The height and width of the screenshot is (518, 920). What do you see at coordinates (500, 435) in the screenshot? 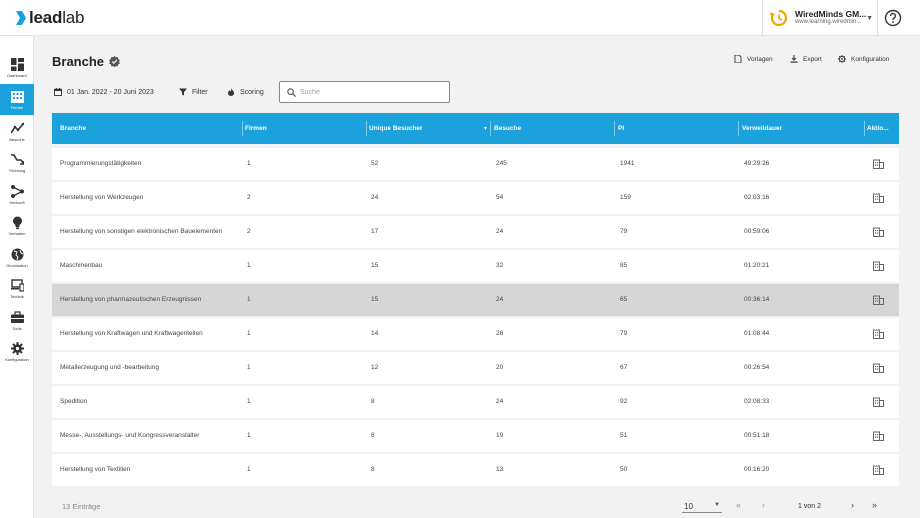
I see `cell-besuche: 19` at bounding box center [500, 435].